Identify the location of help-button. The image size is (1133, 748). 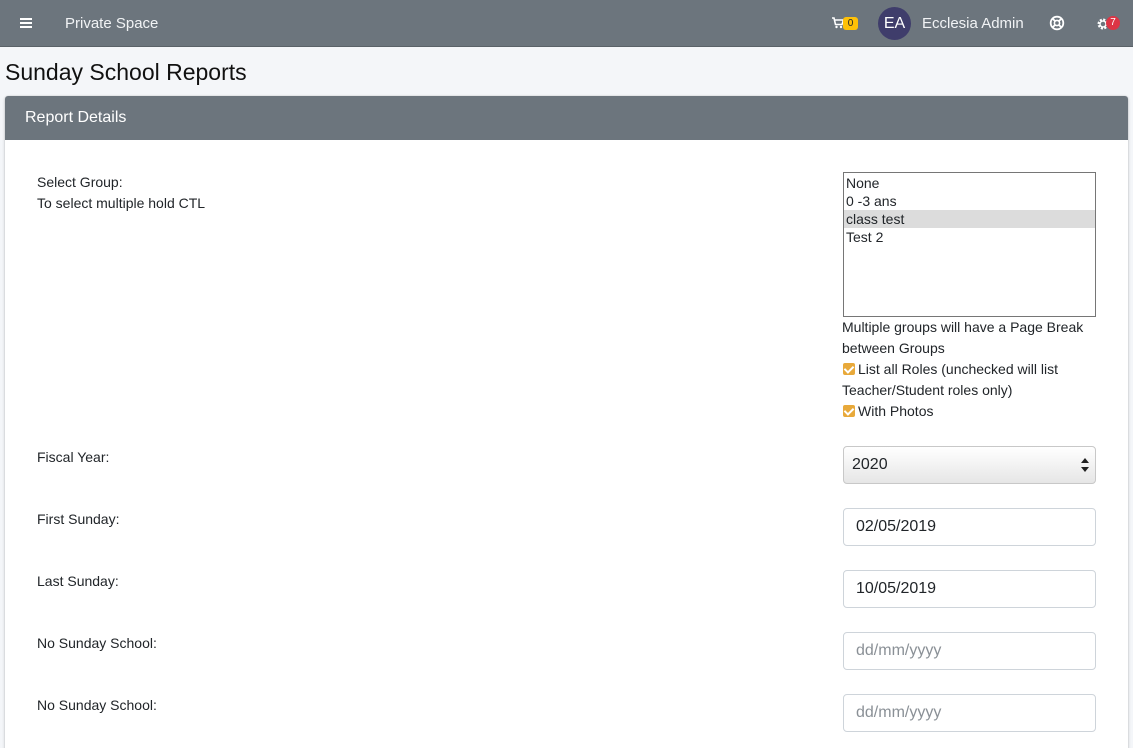
(1058, 24).